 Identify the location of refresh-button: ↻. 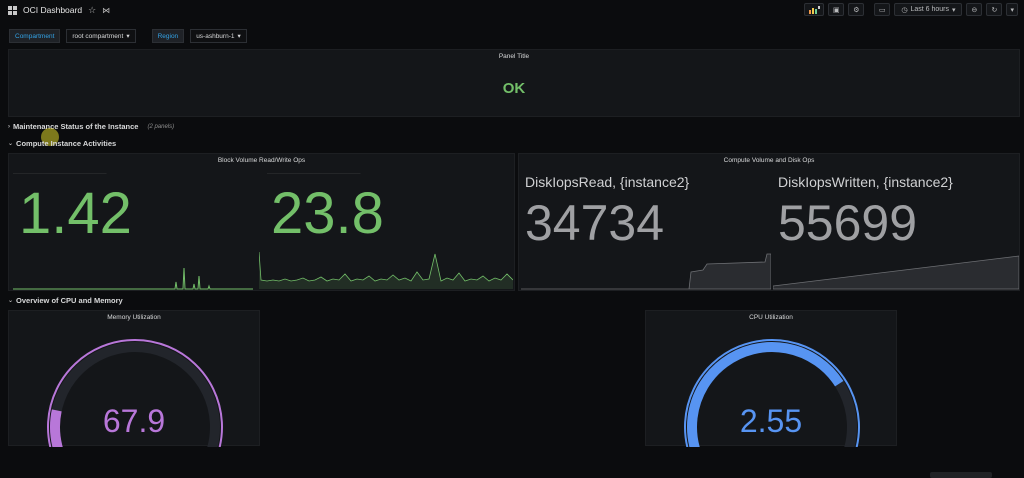
(994, 9).